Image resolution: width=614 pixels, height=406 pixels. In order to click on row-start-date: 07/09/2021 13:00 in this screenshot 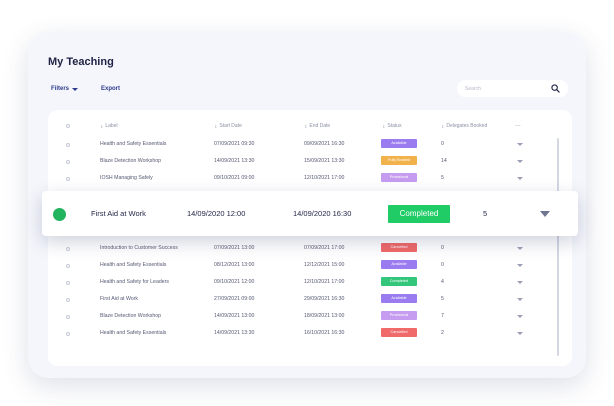, I will do `click(234, 248)`.